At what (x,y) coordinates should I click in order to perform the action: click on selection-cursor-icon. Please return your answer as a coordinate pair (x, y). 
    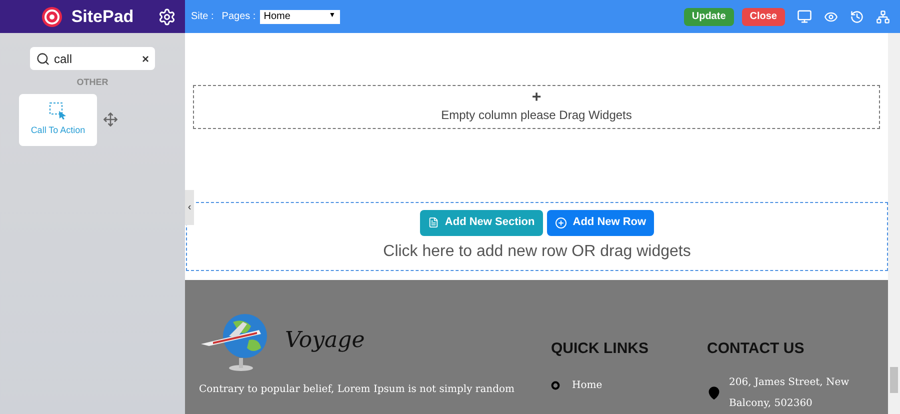
    Looking at the image, I should click on (58, 111).